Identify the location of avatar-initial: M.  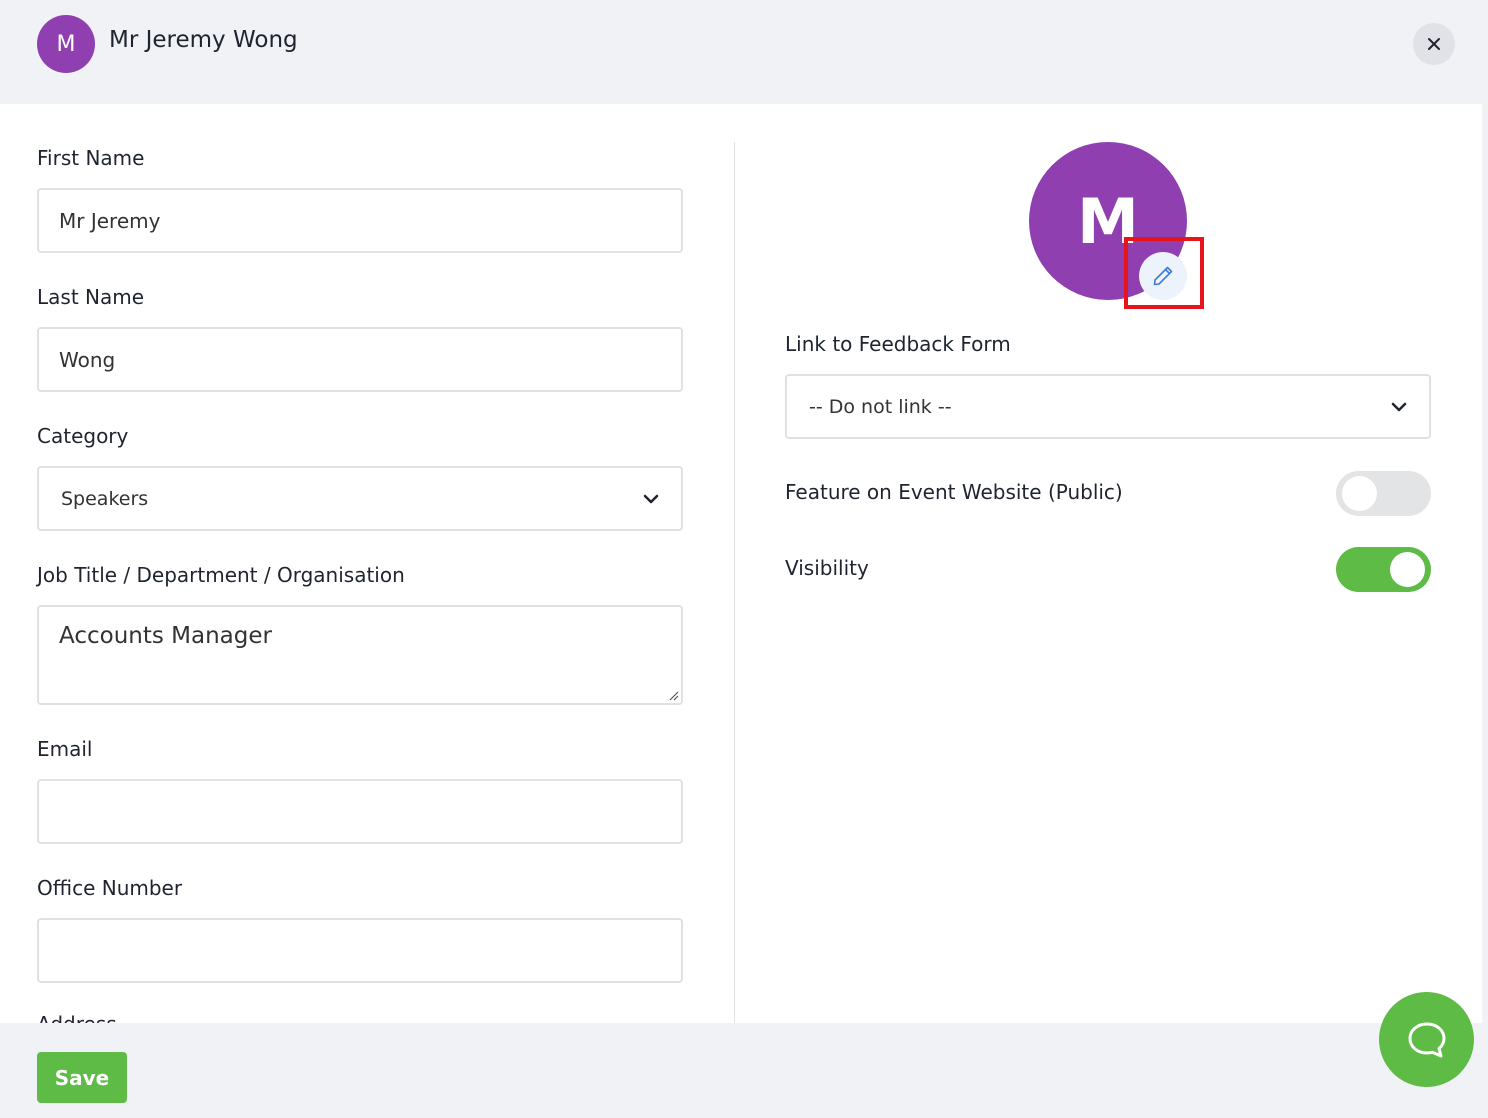
(66, 44).